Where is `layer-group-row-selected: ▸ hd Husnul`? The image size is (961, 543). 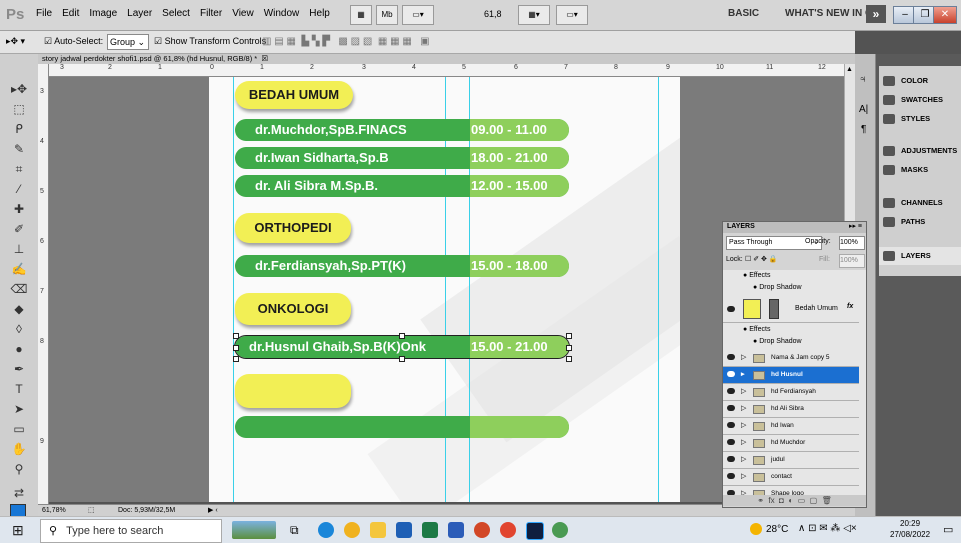 layer-group-row-selected: ▸ hd Husnul is located at coordinates (791, 375).